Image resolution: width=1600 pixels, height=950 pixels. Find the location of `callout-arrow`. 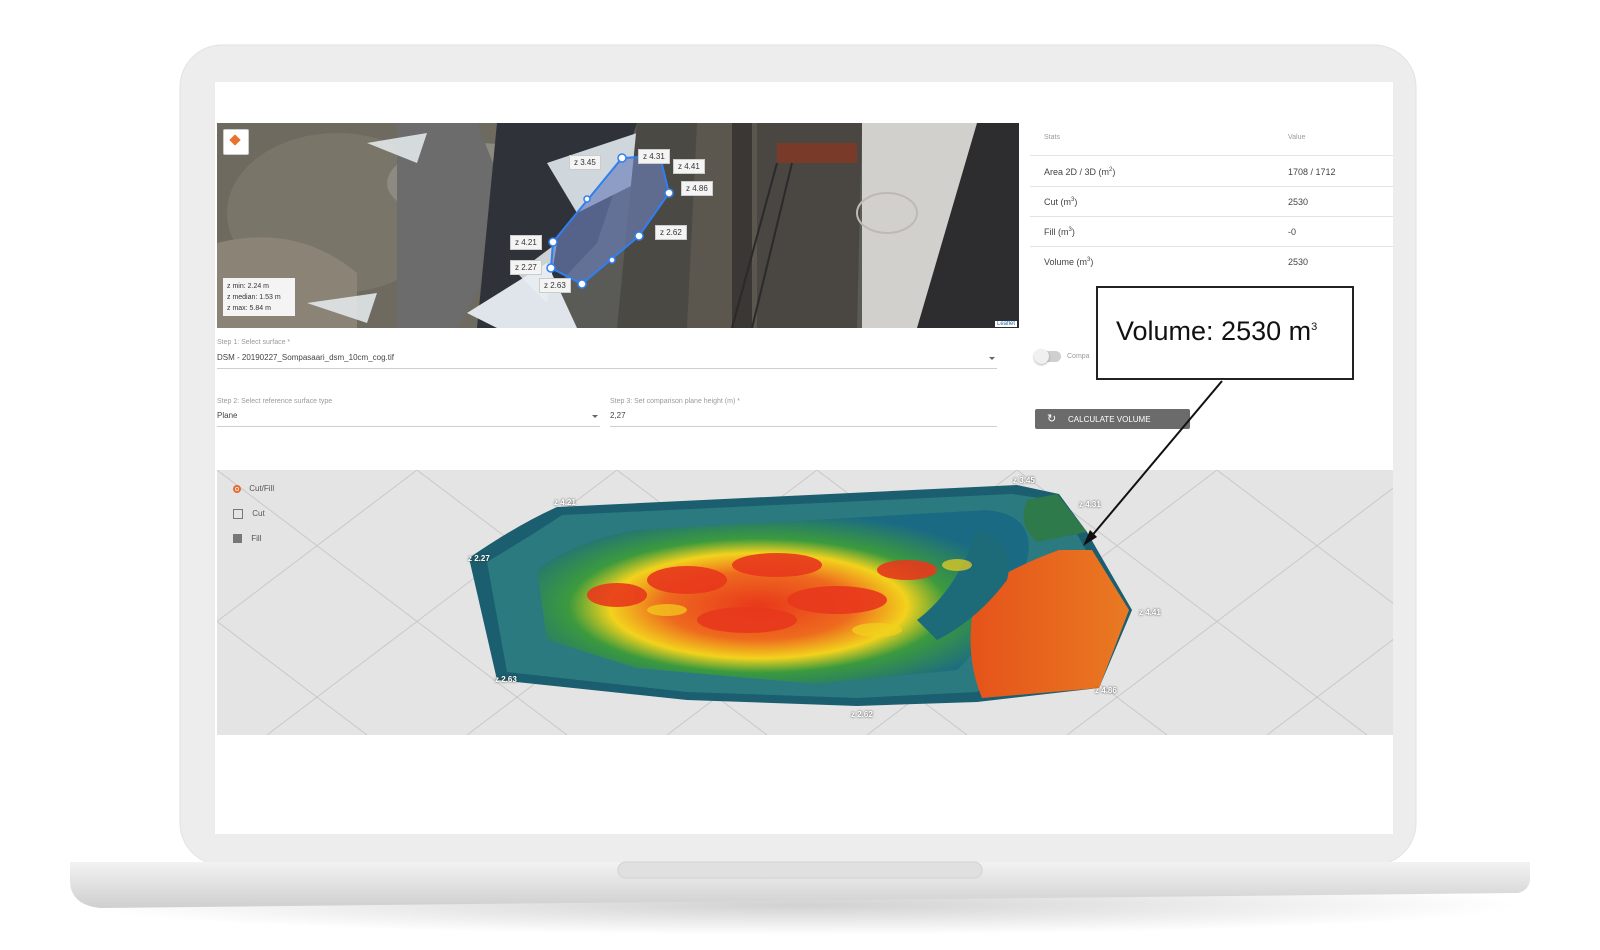

callout-arrow is located at coordinates (1153, 463).